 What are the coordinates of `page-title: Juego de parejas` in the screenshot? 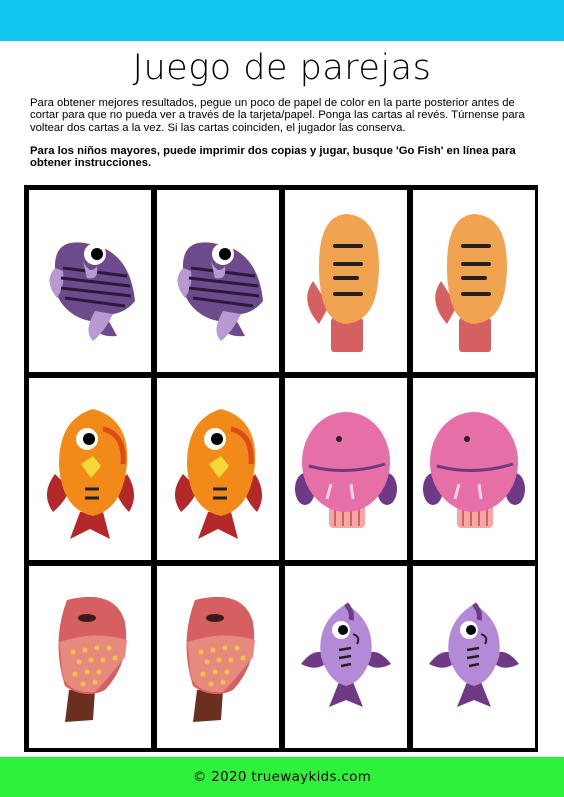 It's located at (282, 68).